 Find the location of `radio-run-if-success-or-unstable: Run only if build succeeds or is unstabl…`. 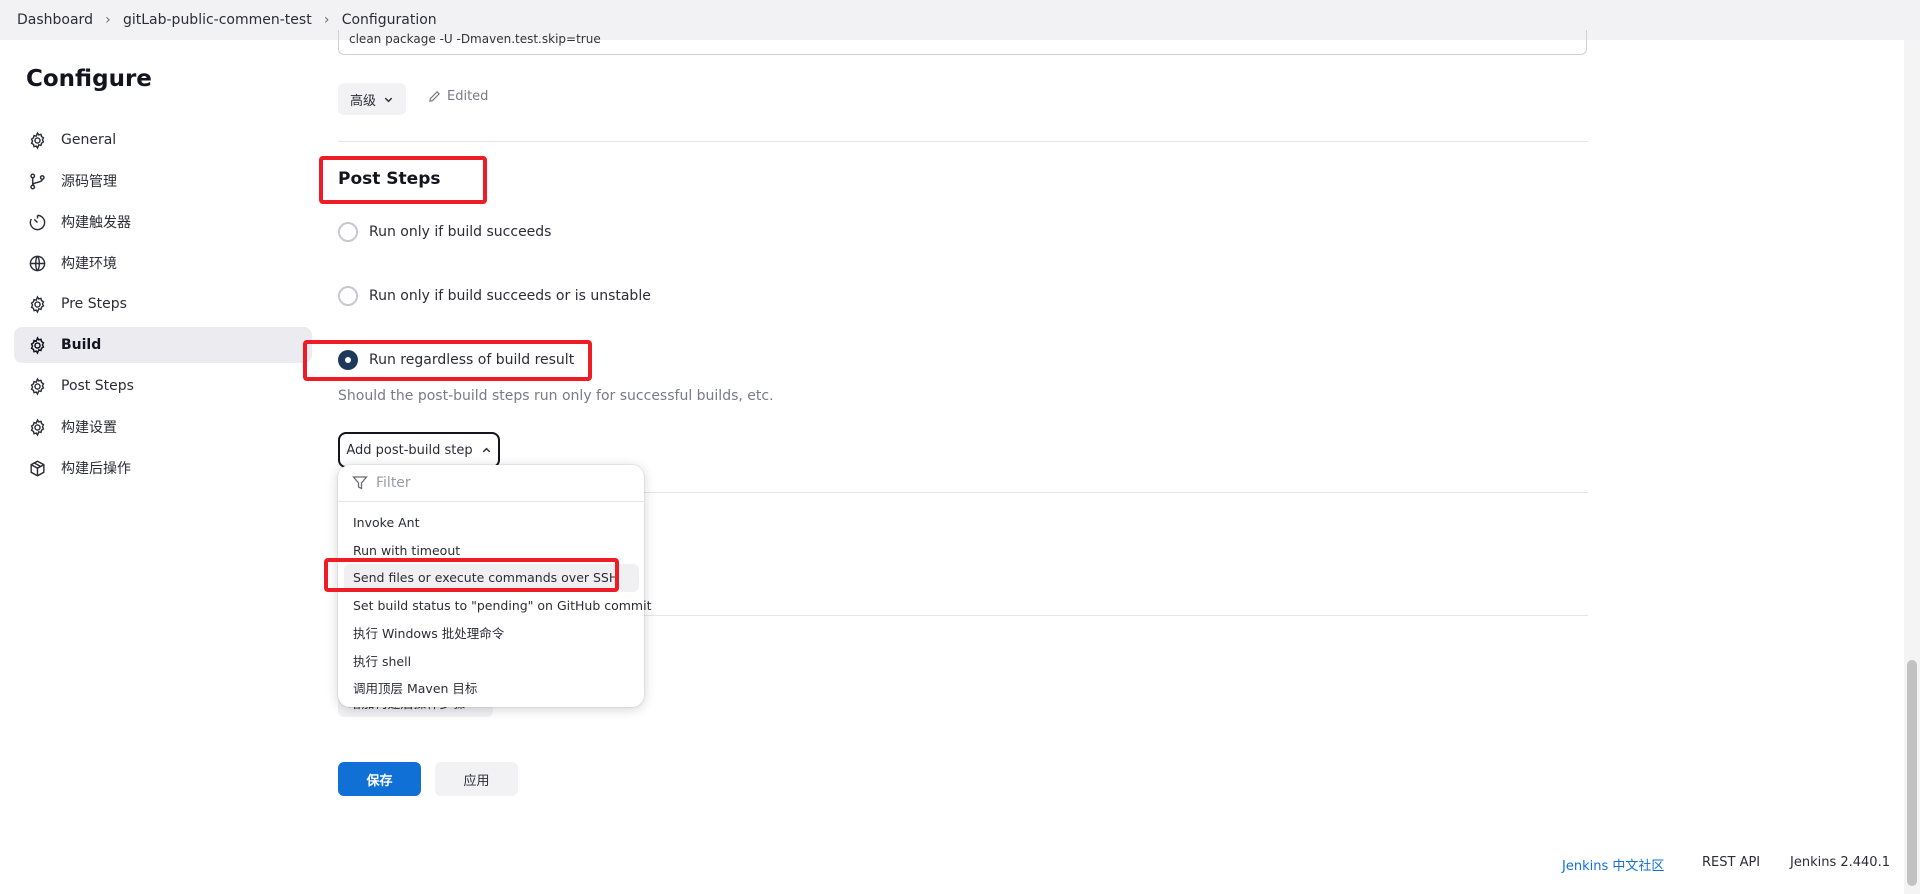

radio-run-if-success-or-unstable: Run only if build succeeds or is unstabl… is located at coordinates (494, 296).